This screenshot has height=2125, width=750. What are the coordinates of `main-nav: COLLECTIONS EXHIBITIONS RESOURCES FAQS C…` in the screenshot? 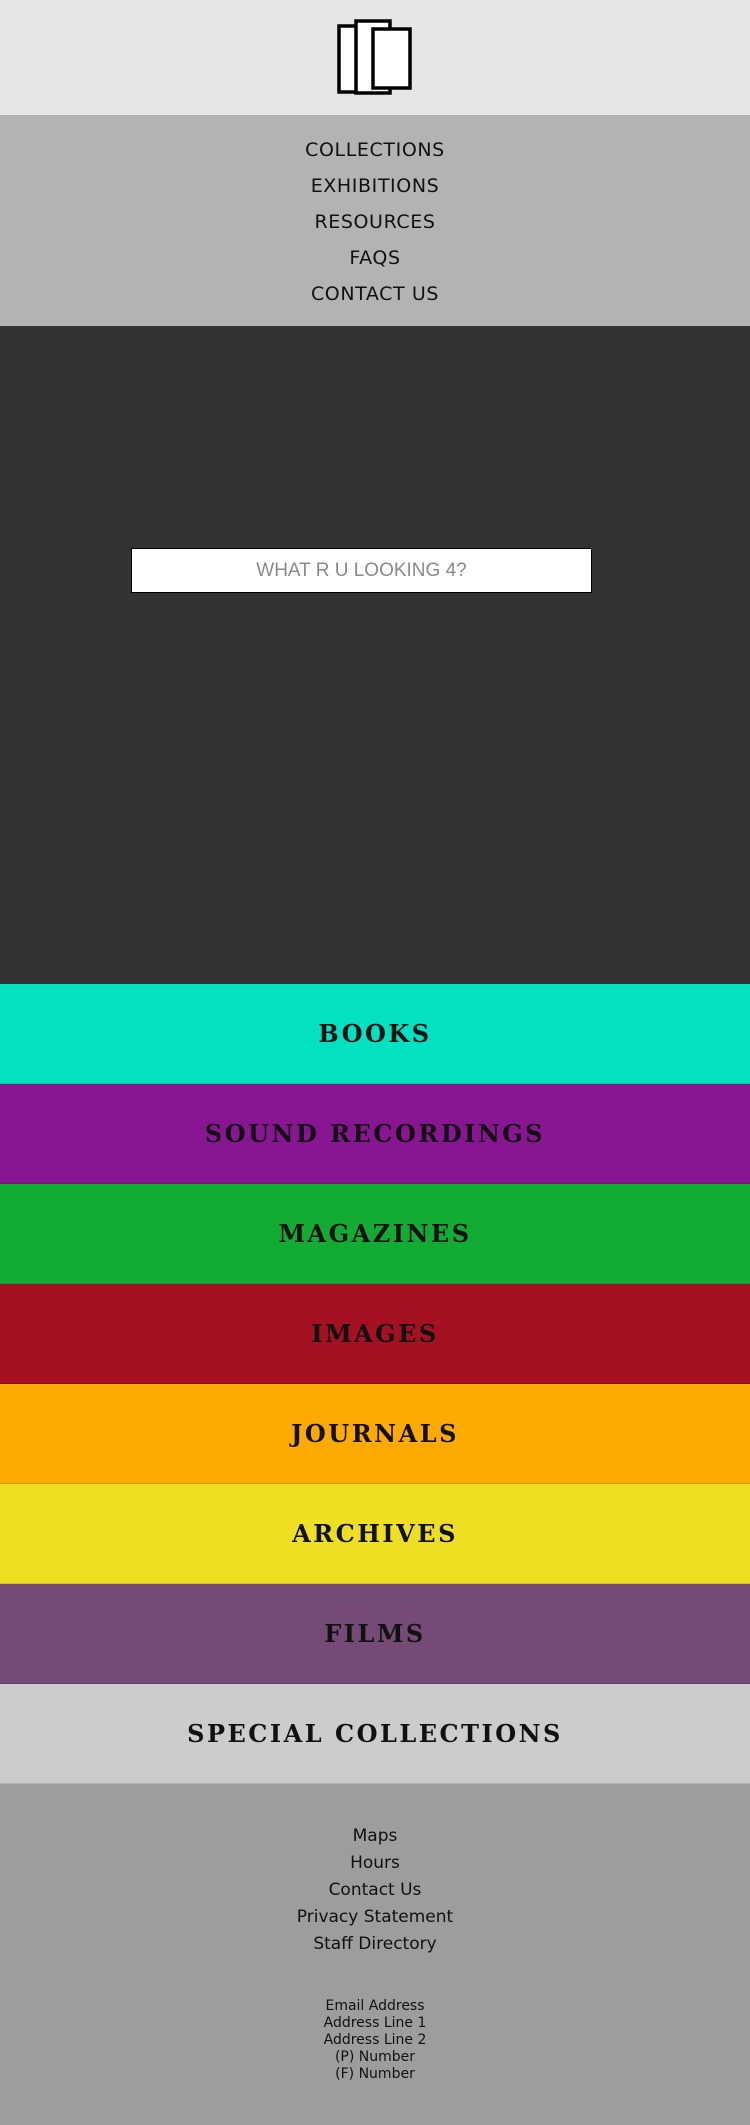 It's located at (375, 220).